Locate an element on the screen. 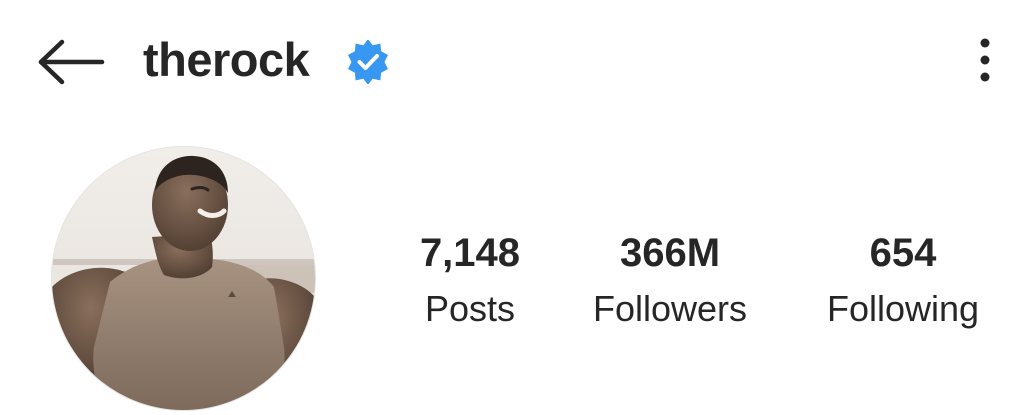 The image size is (1024, 415). back-button is located at coordinates (71, 62).